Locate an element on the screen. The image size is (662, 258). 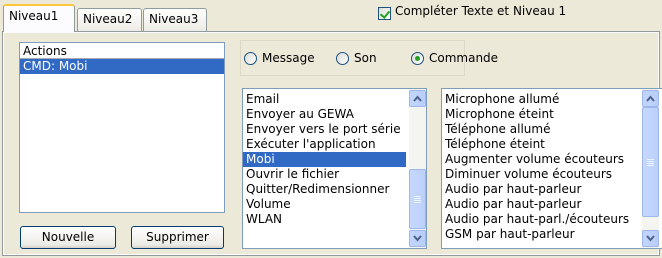
action-type-group: Message Son Commande is located at coordinates (369, 58).